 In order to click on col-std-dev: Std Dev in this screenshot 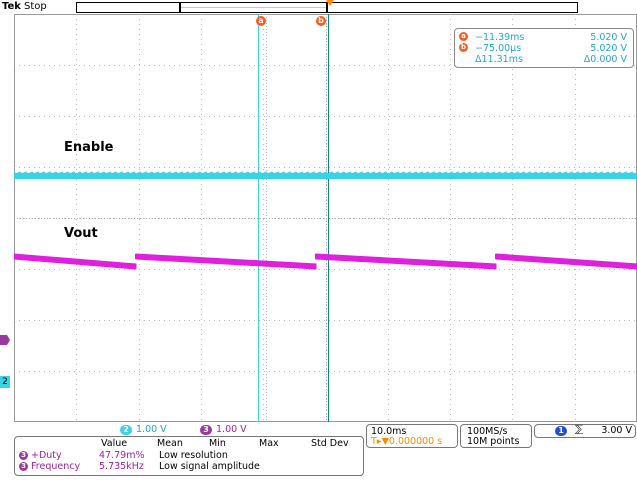, I will do `click(330, 443)`.